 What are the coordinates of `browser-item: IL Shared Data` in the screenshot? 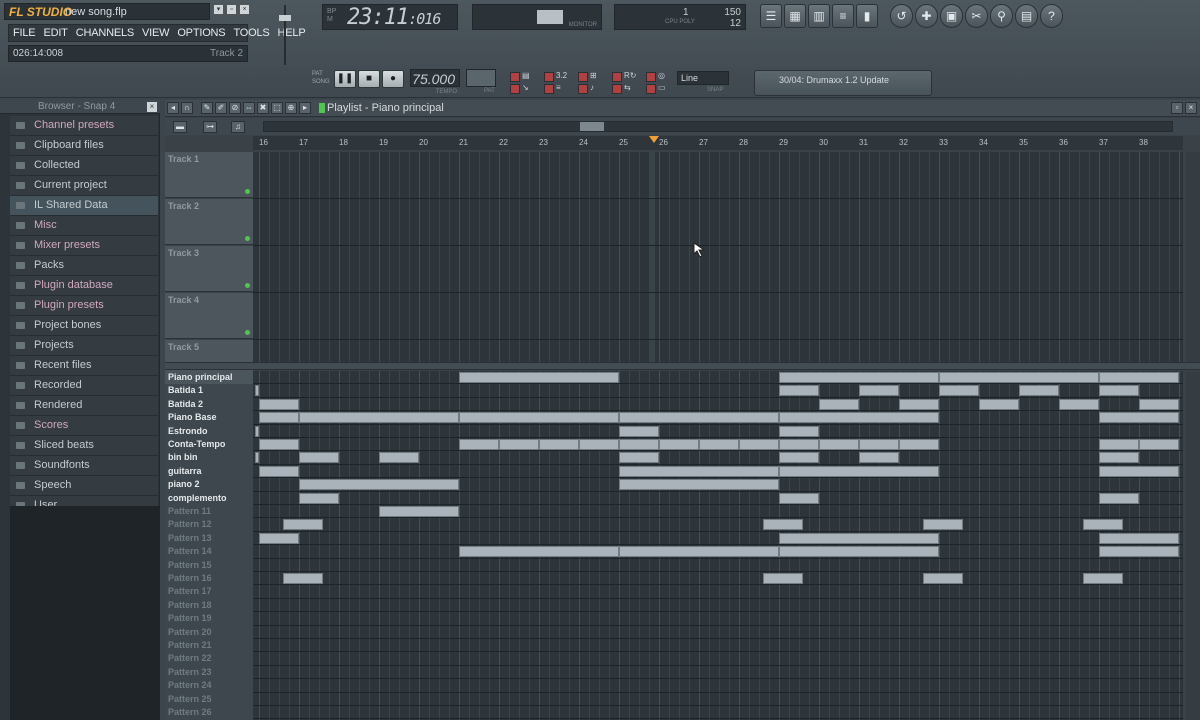 It's located at (84, 206).